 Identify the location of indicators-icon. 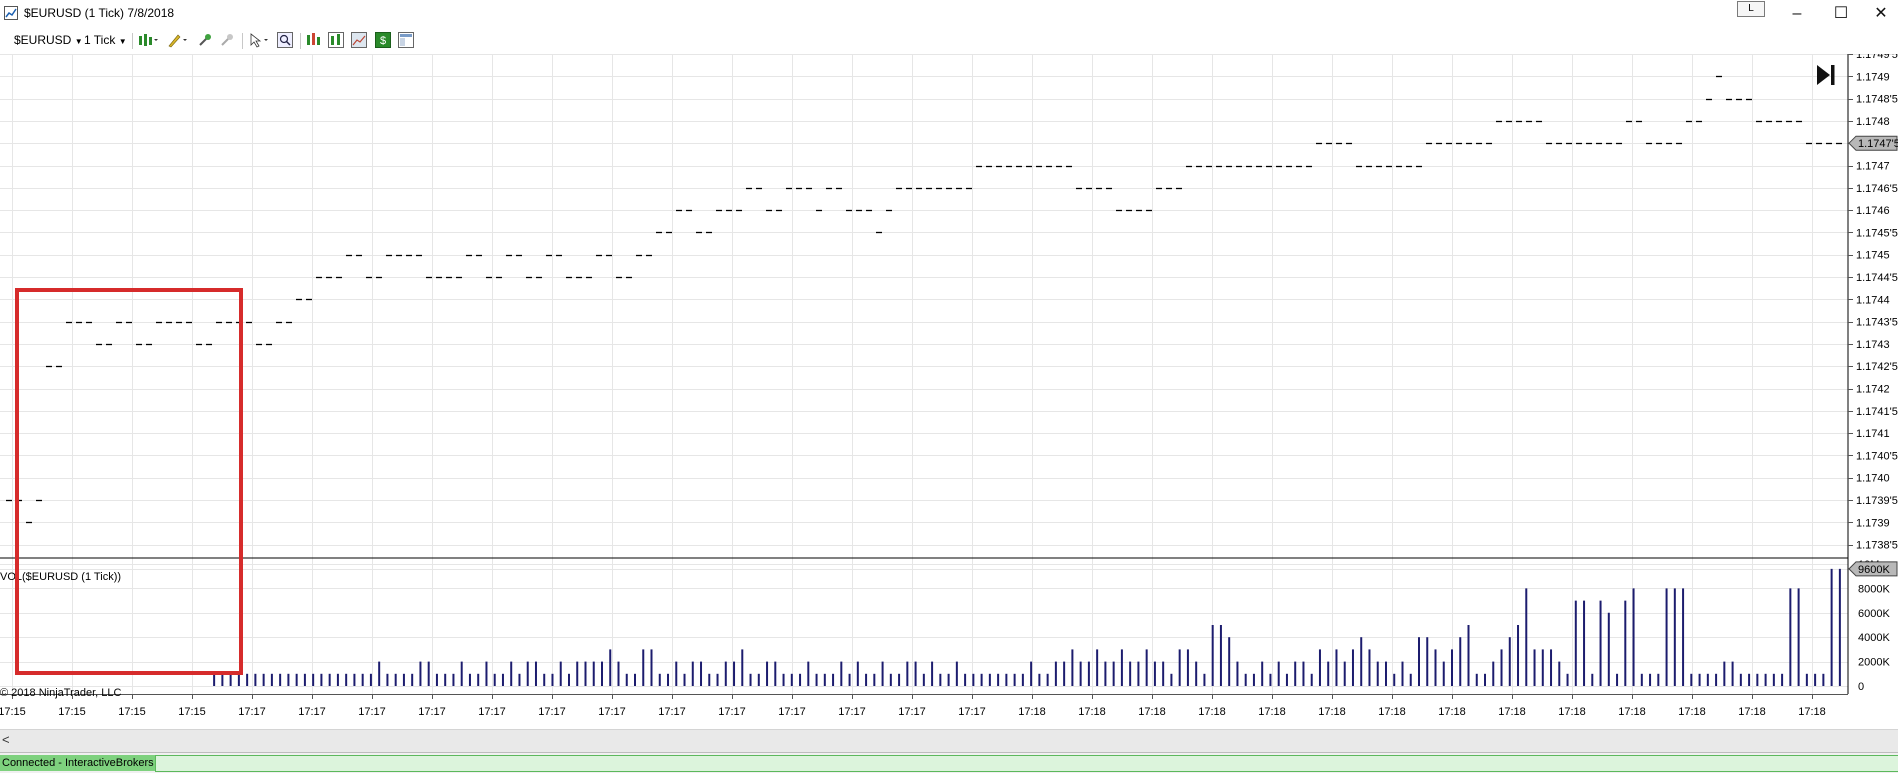
(336, 40).